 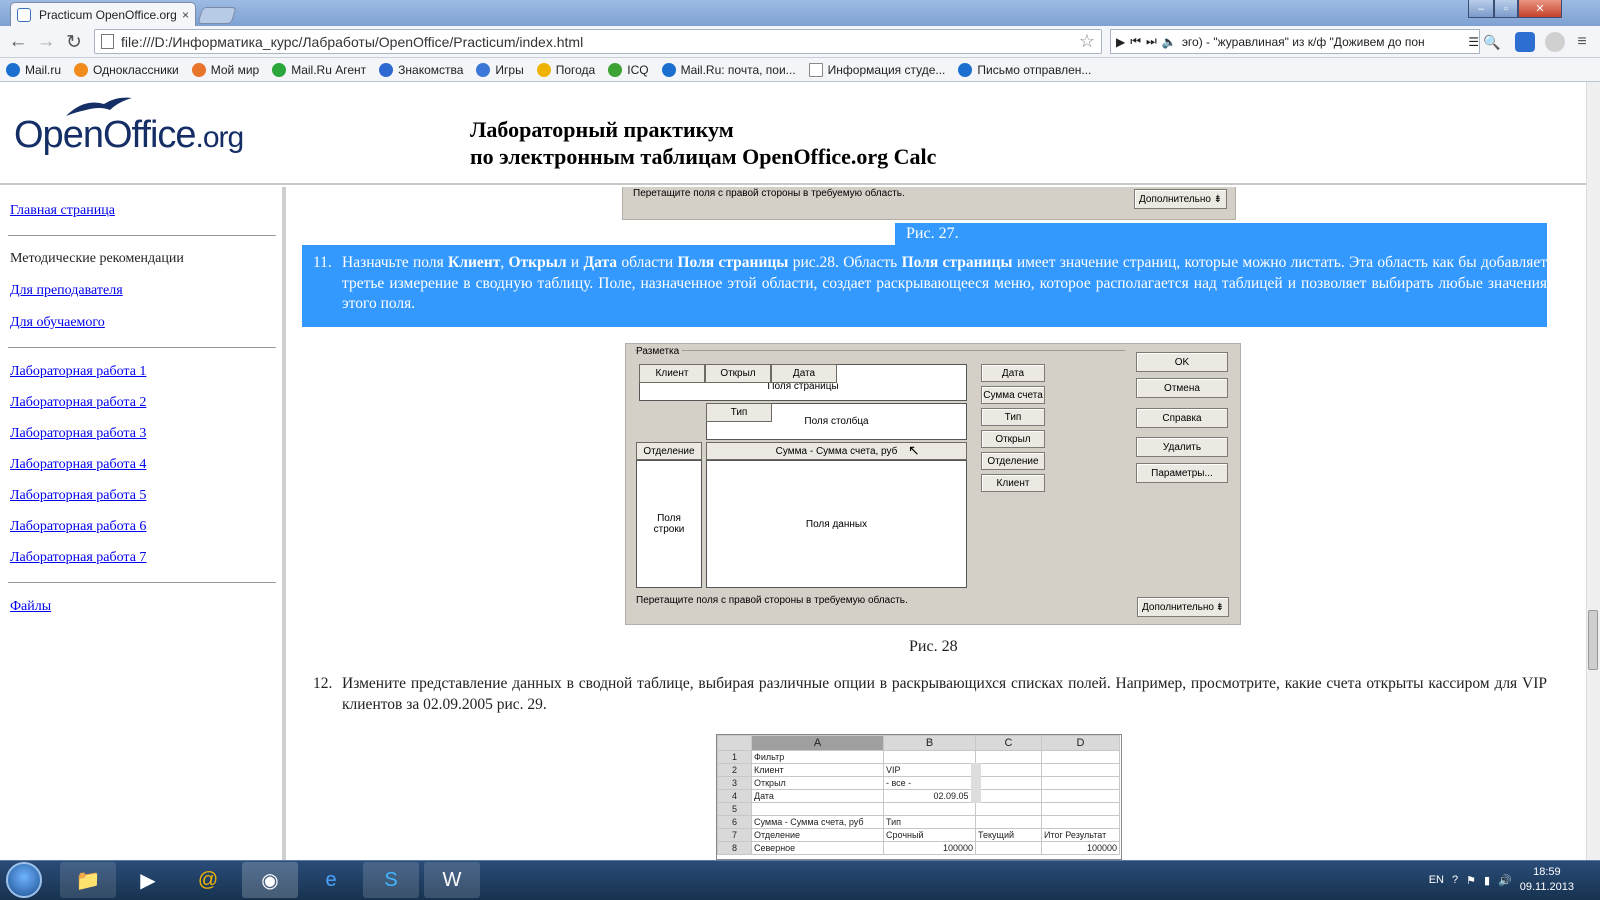 What do you see at coordinates (146, 211) in the screenshot?
I see `nav-home-link: Главная страница` at bounding box center [146, 211].